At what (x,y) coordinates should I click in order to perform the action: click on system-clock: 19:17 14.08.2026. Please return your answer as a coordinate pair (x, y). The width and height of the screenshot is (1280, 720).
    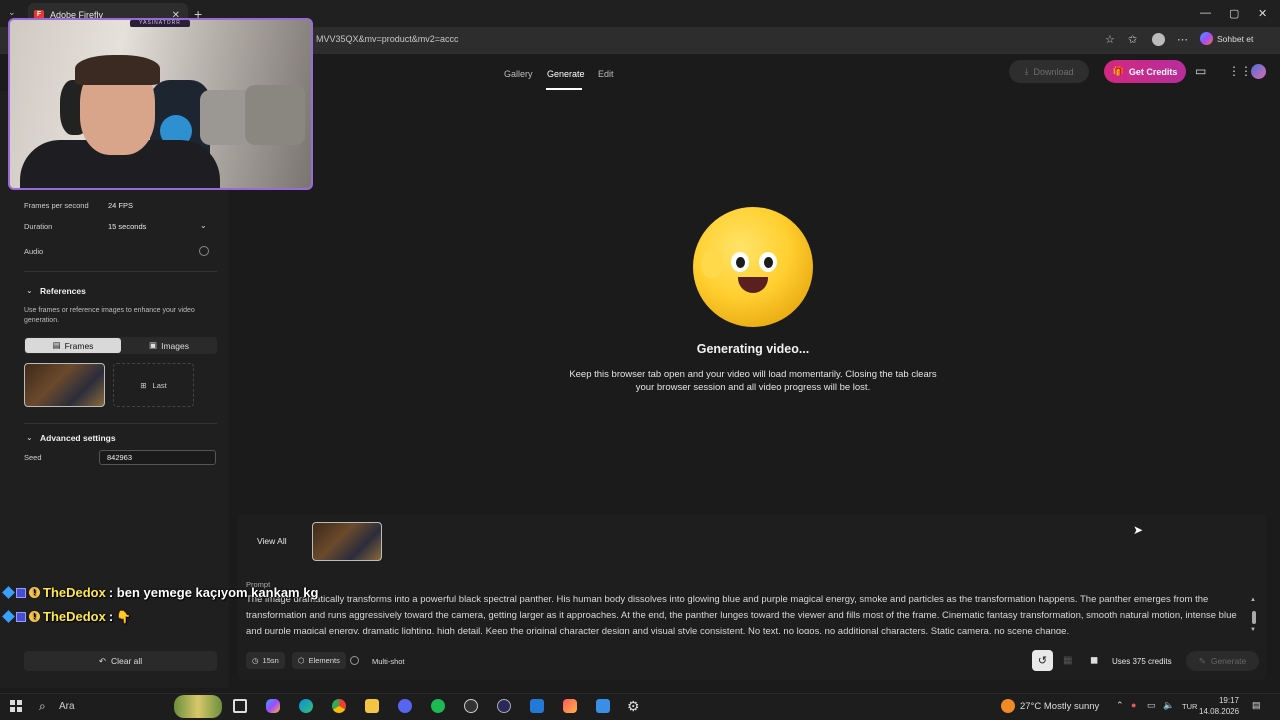
    Looking at the image, I should click on (1219, 706).